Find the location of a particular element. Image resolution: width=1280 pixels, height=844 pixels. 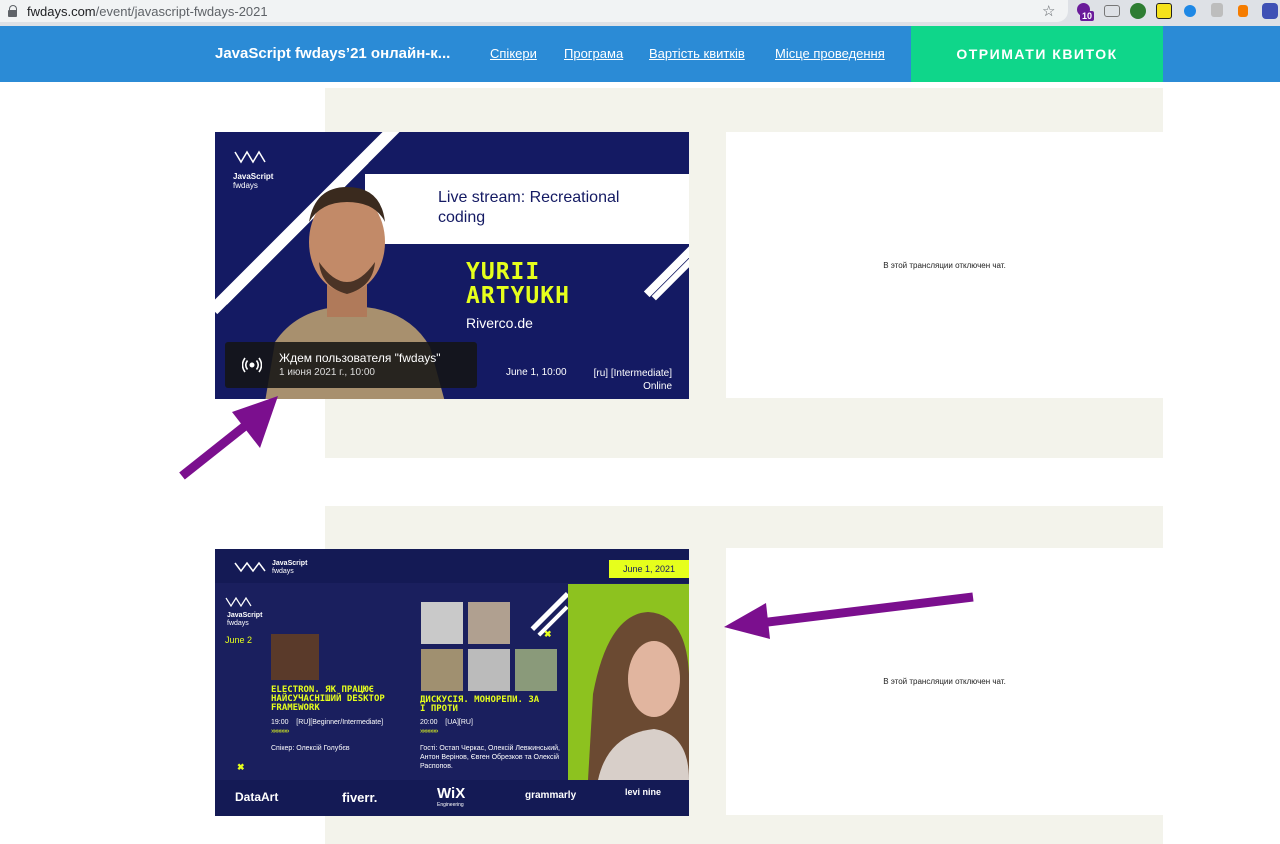

talk-speaker-1: Спікер: Олексій Голубєв is located at coordinates (310, 748).